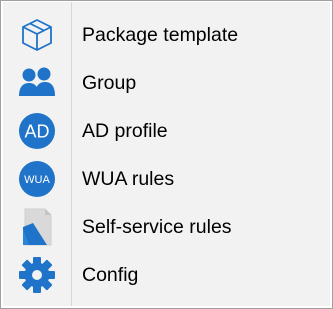 Image resolution: width=333 pixels, height=309 pixels. I want to click on menu-item-label: WUA rules, so click(128, 179).